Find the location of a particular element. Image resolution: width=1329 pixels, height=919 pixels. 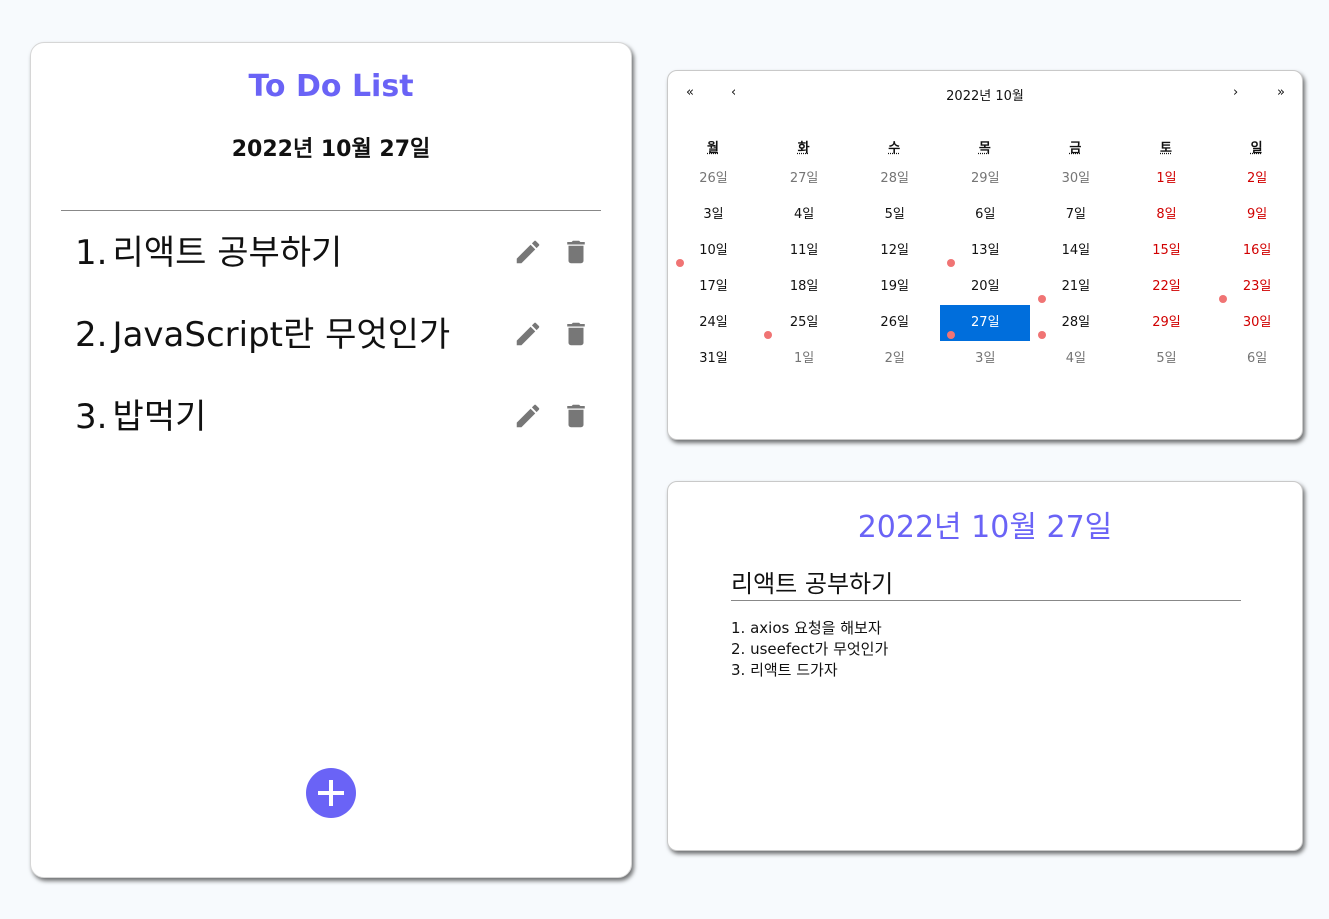

todo-list: 1. 리액트 공부하기 2. JavaScript란 무엇인가 3. 밥먹기 is located at coordinates (333, 348).